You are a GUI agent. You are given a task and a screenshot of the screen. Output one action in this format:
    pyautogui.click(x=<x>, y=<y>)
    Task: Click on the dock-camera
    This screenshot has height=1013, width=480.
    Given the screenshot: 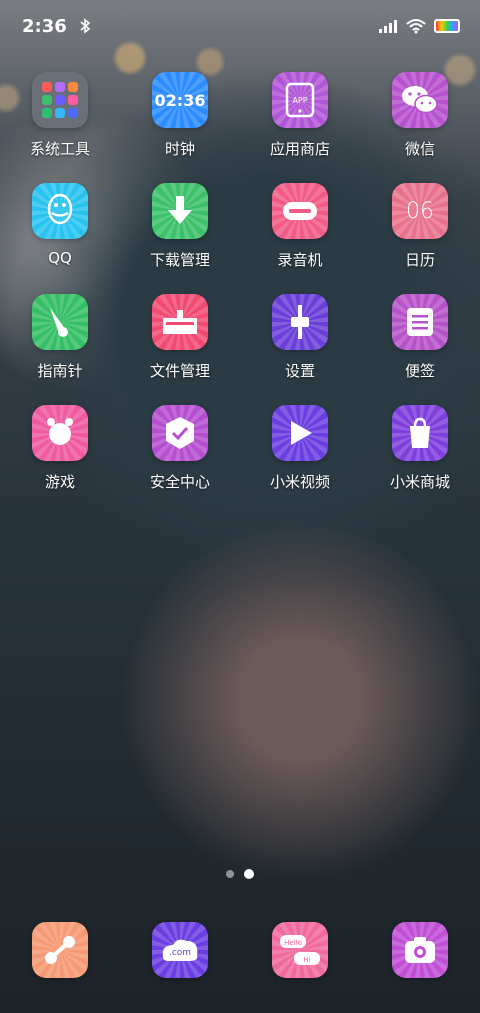 What is the action you would take?
    pyautogui.click(x=420, y=950)
    